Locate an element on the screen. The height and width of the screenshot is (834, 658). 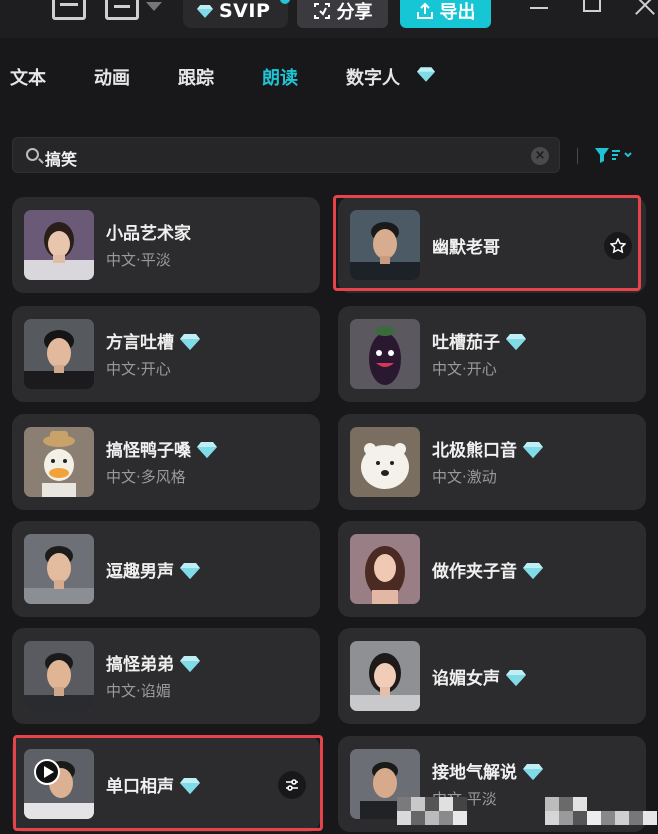
voice-name: 幽默老哥 is located at coordinates (466, 248).